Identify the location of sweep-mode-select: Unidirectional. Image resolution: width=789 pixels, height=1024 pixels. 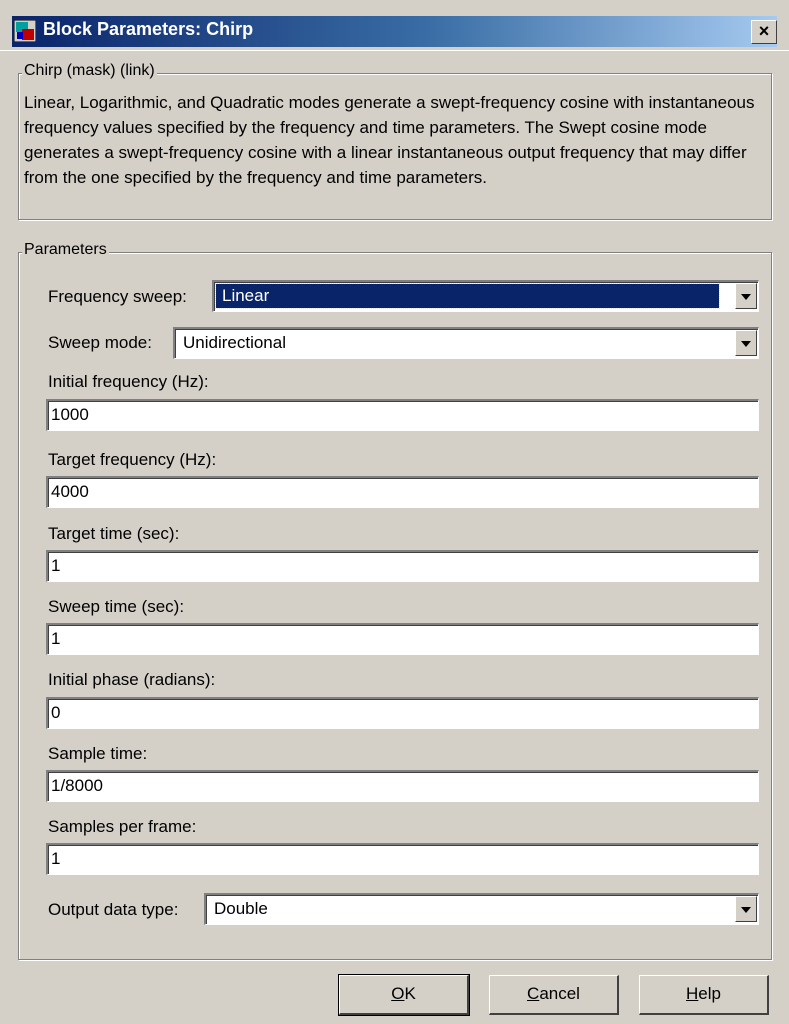
(466, 343).